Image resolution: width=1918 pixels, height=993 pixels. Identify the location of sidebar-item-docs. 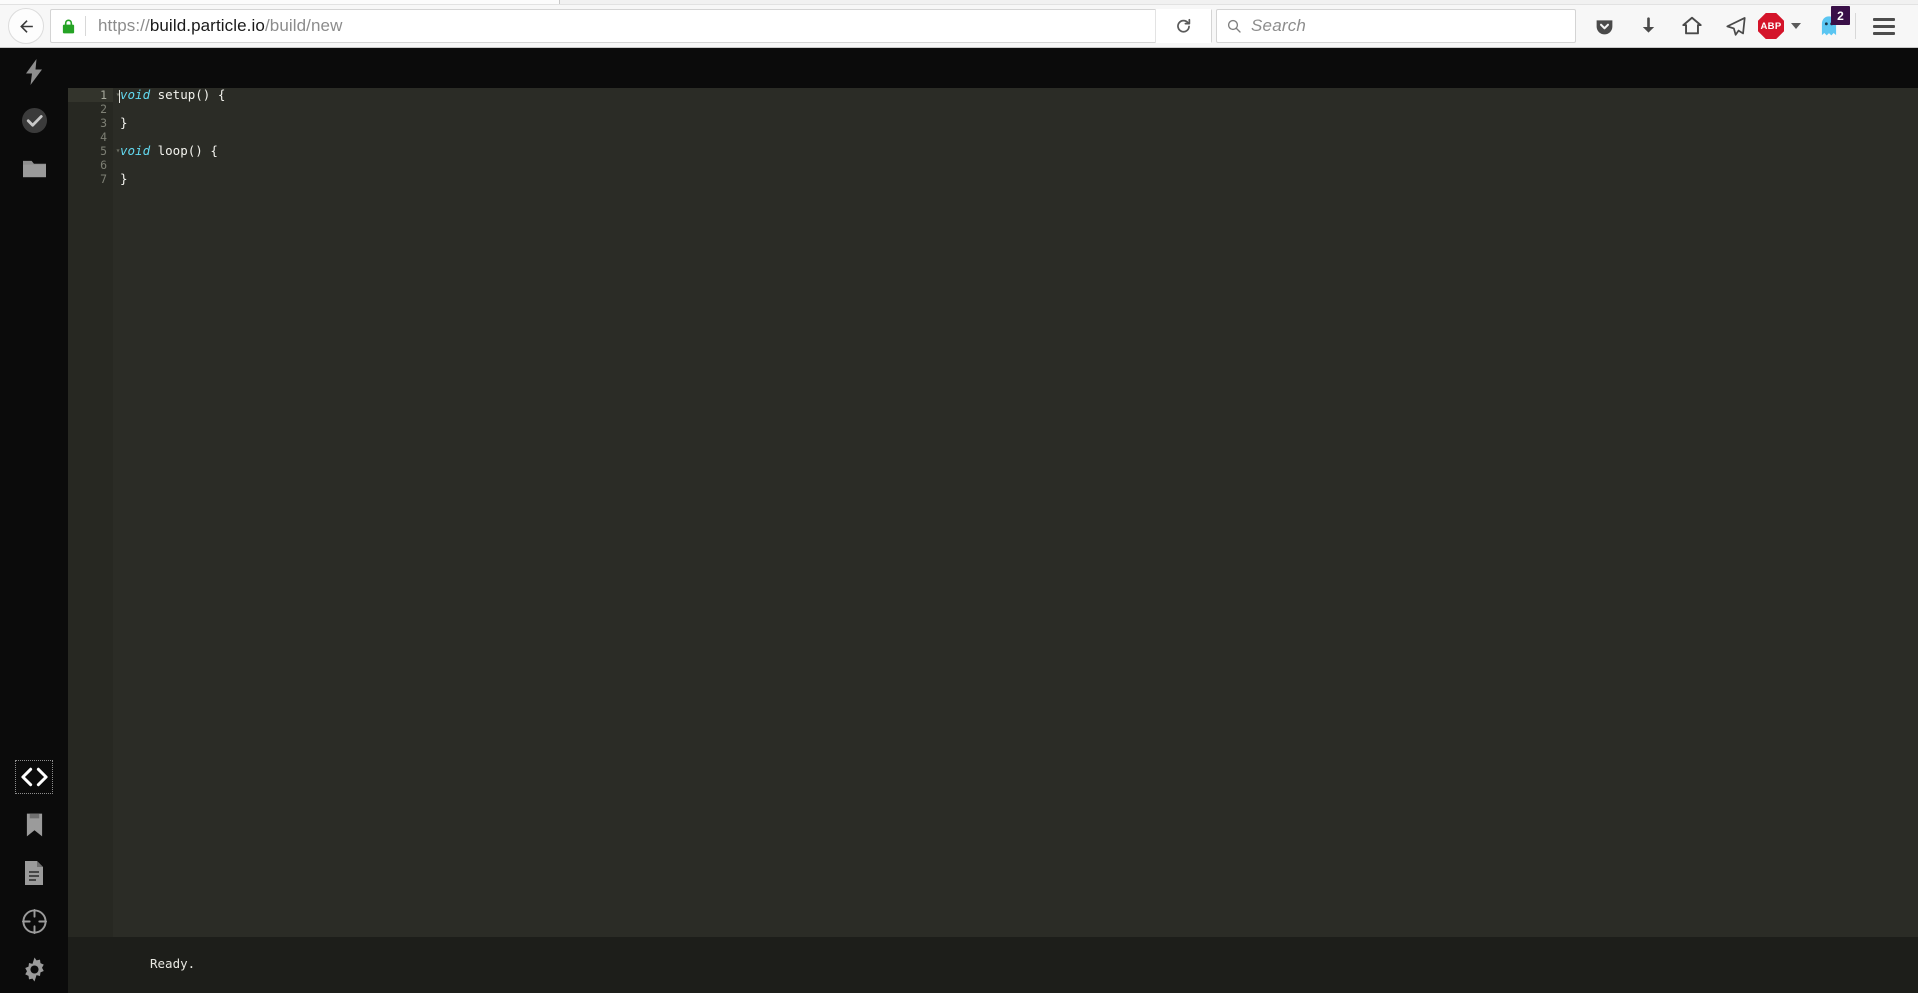
(34, 873).